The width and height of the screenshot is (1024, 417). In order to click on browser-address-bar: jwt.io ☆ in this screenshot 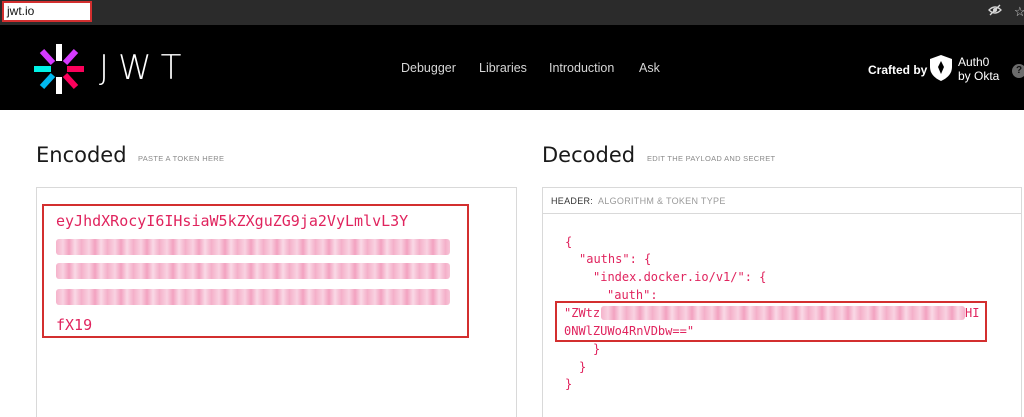, I will do `click(512, 12)`.